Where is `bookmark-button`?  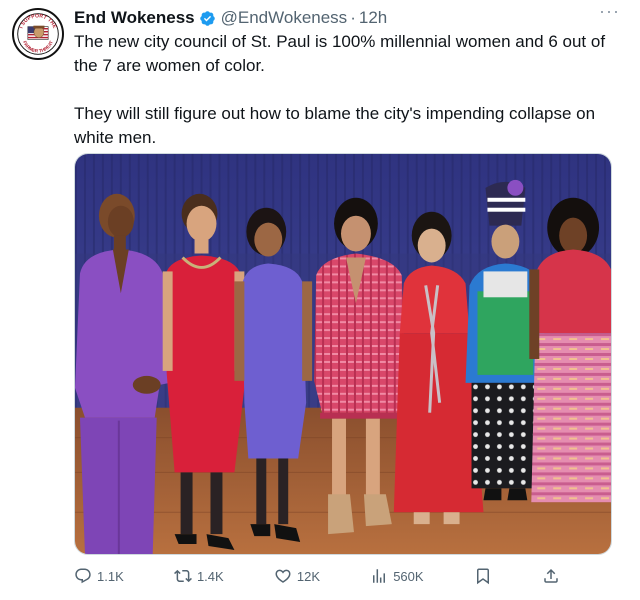 bookmark-button is located at coordinates (483, 576).